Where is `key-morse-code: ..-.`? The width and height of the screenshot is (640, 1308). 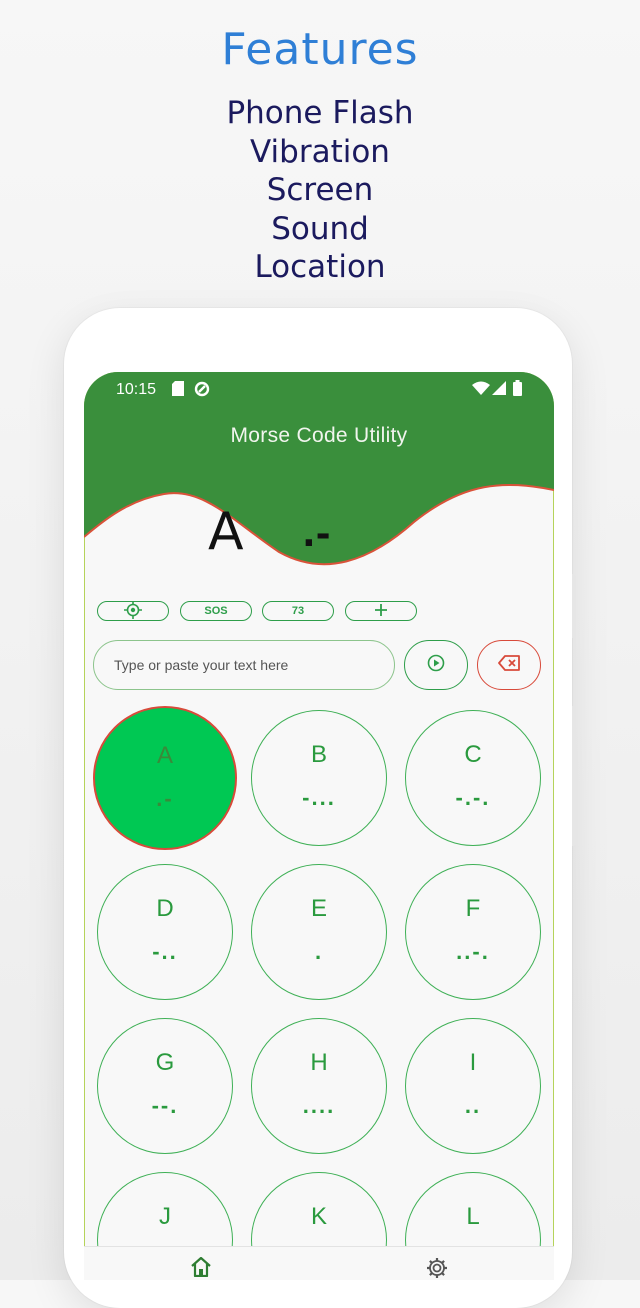
key-morse-code: ..-. is located at coordinates (473, 951).